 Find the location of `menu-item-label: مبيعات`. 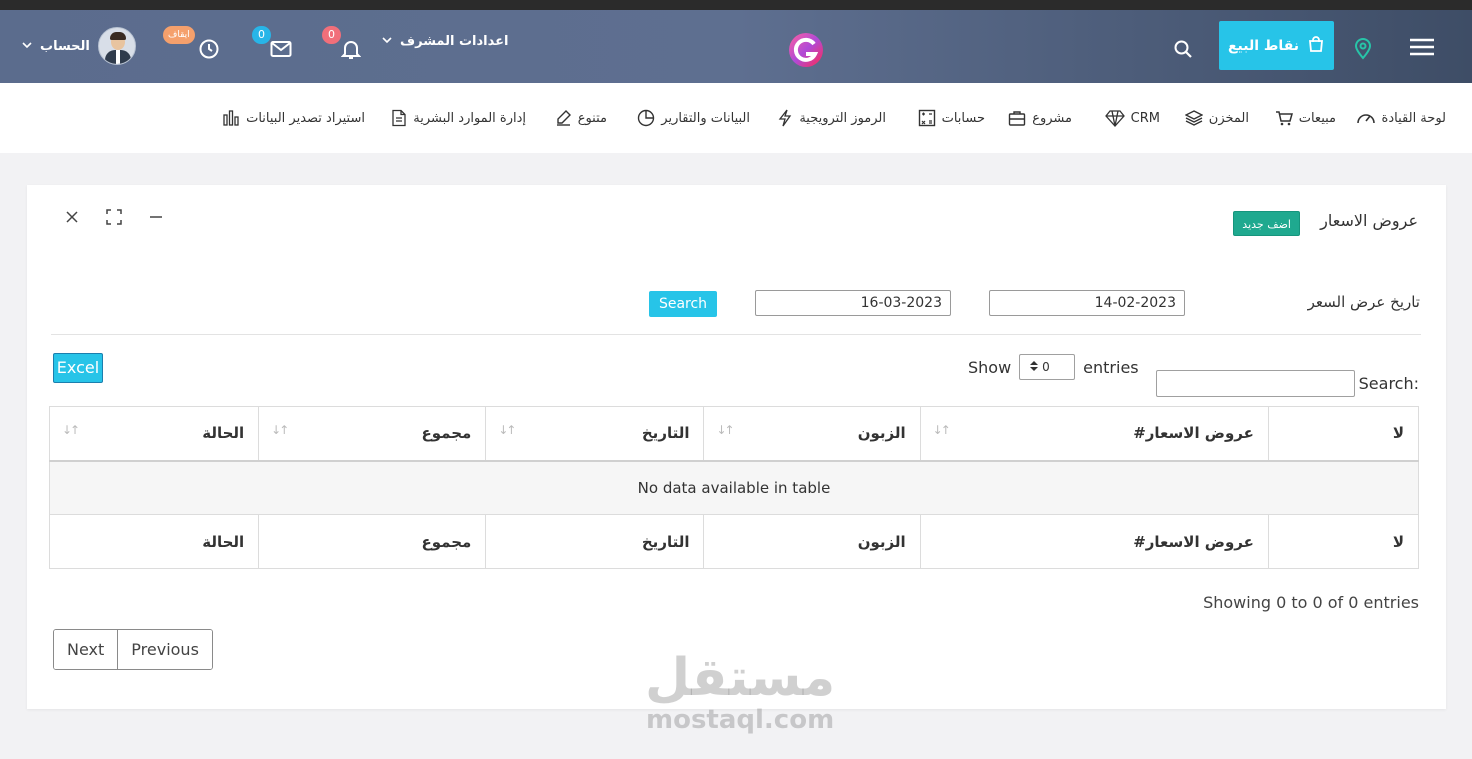

menu-item-label: مبيعات is located at coordinates (1317, 118).